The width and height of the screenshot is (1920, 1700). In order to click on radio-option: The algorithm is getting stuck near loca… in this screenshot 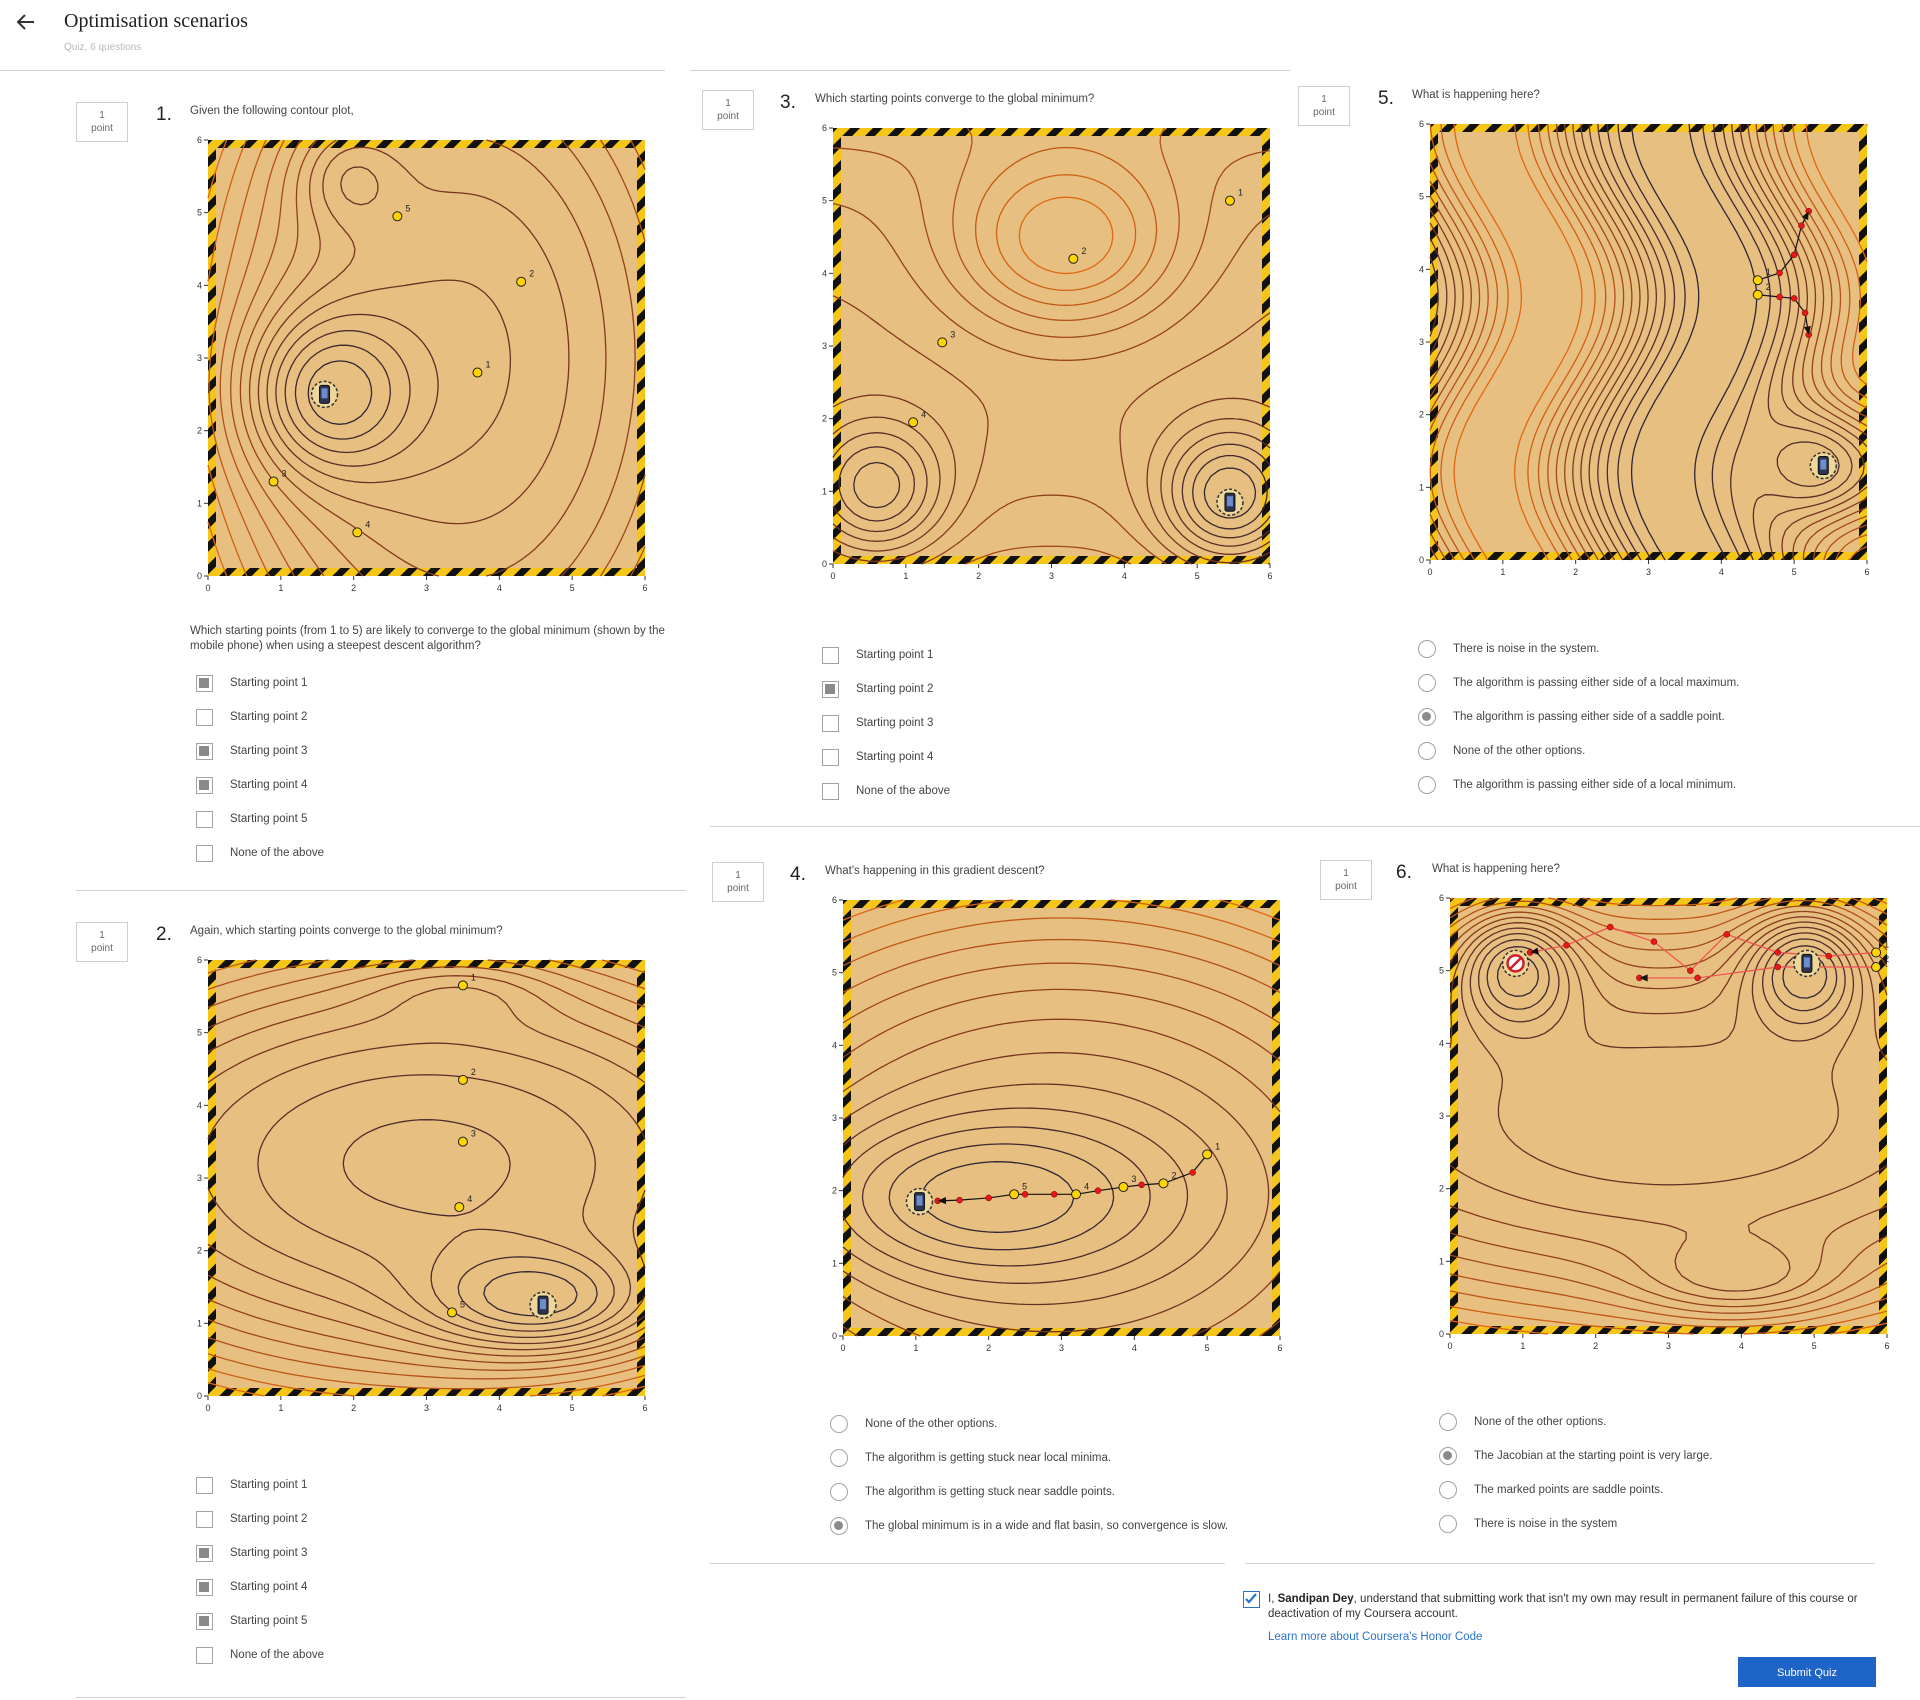, I will do `click(970, 1458)`.